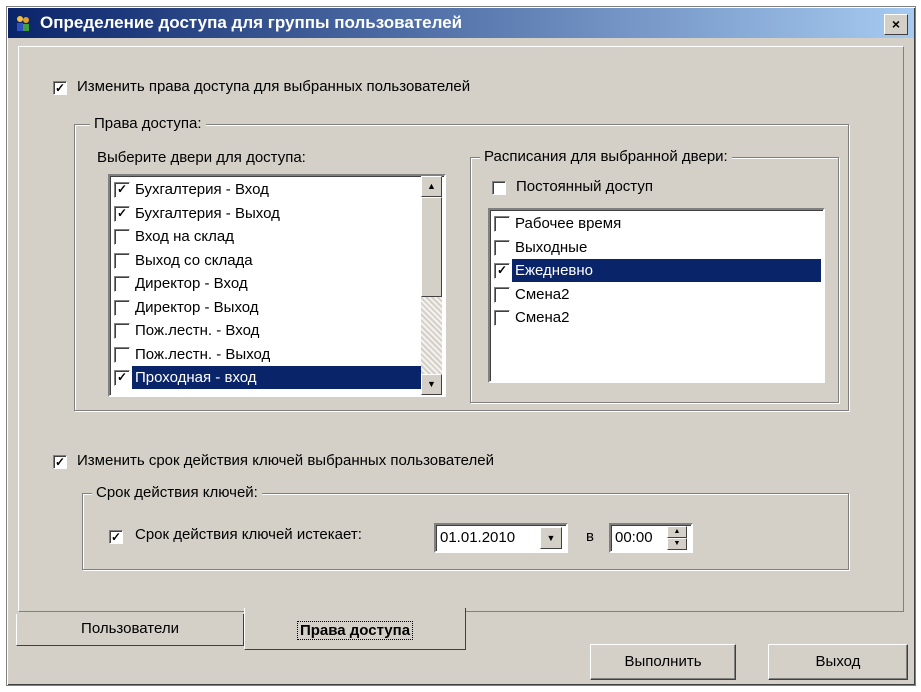 The image size is (921, 692). Describe the element at coordinates (431, 247) in the screenshot. I see `scroll-thumb` at that location.